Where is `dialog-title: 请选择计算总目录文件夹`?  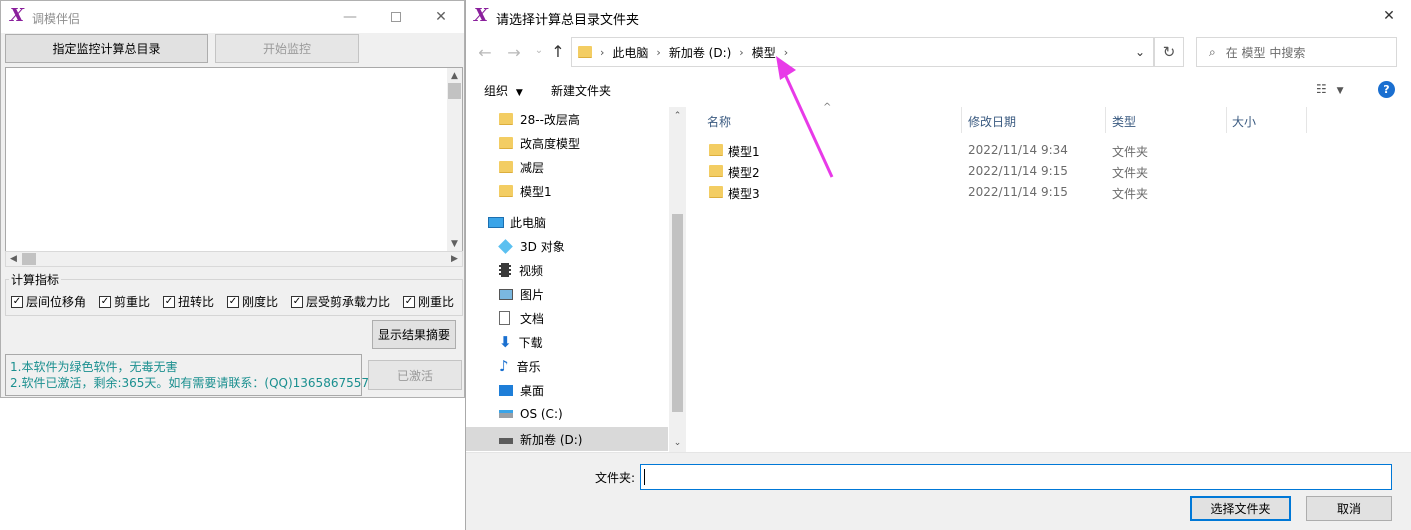 dialog-title: 请选择计算总目录文件夹 is located at coordinates (568, 20).